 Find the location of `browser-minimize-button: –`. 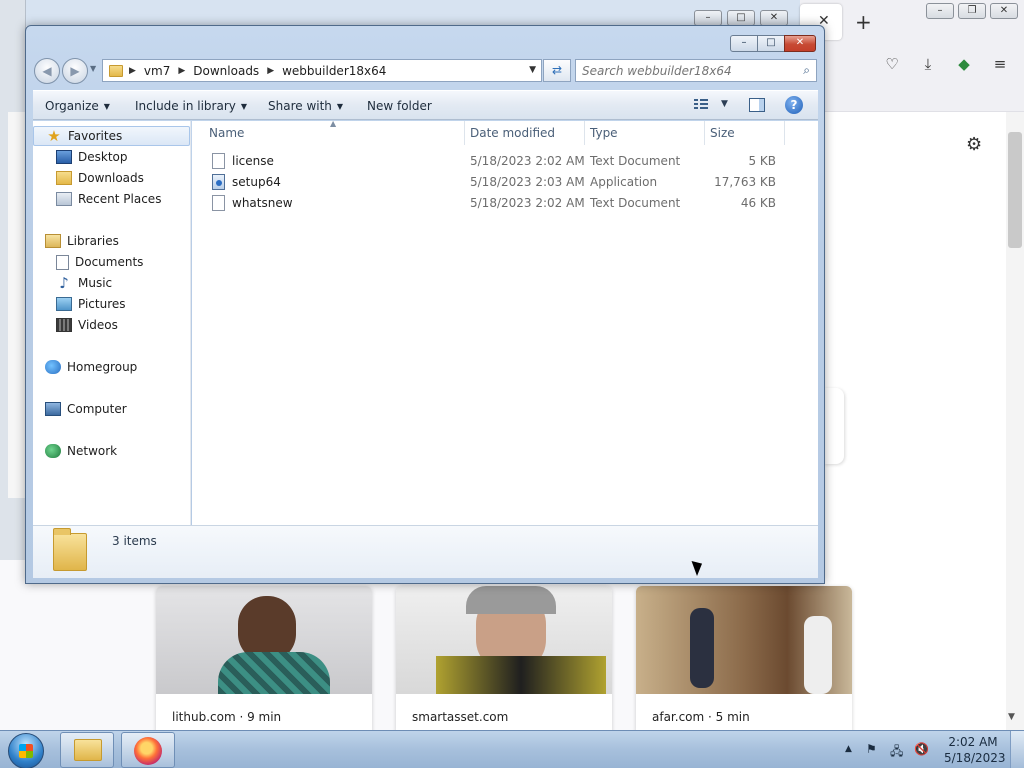

browser-minimize-button: – is located at coordinates (940, 11).